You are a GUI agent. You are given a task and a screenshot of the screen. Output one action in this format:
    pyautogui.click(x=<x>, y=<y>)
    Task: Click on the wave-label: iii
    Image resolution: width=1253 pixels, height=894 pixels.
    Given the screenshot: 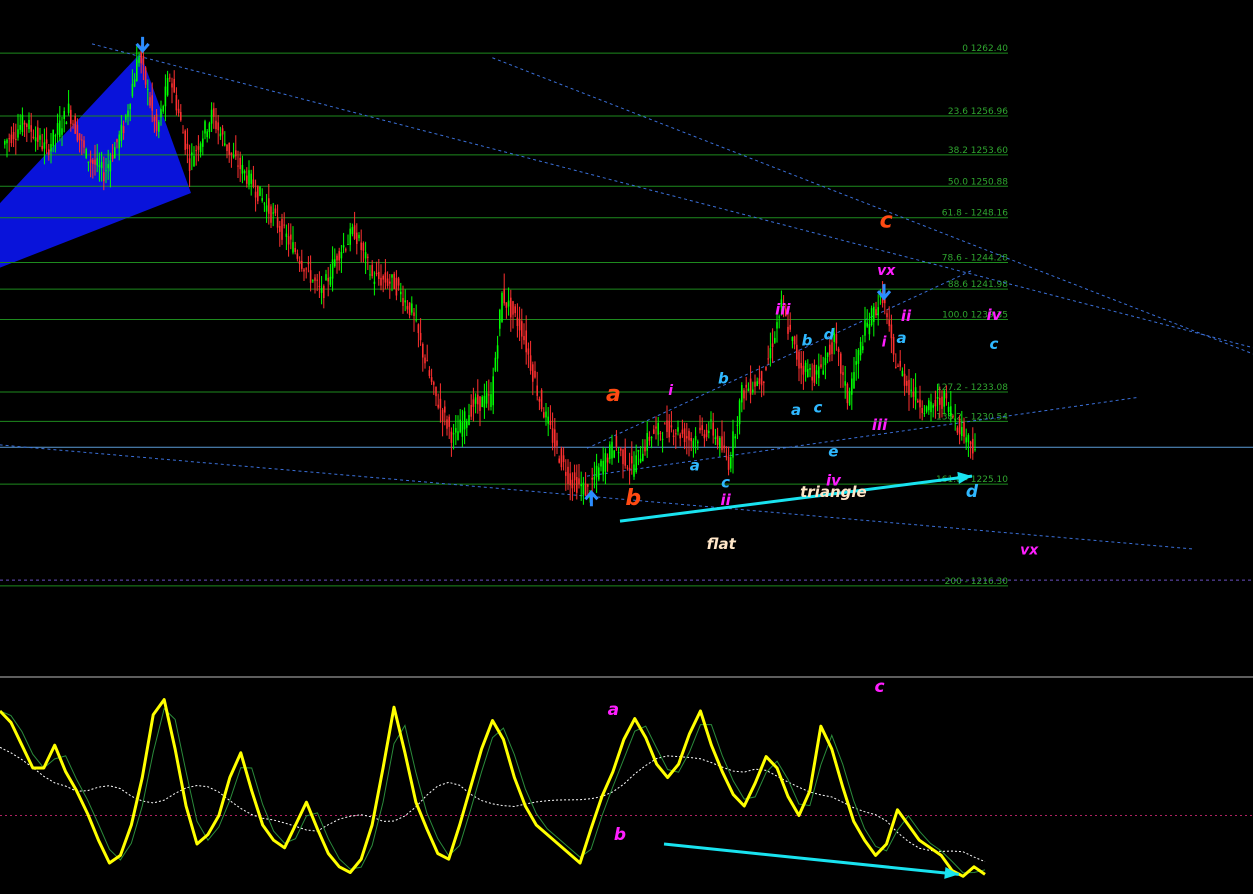 What is the action you would take?
    pyautogui.click(x=880, y=425)
    